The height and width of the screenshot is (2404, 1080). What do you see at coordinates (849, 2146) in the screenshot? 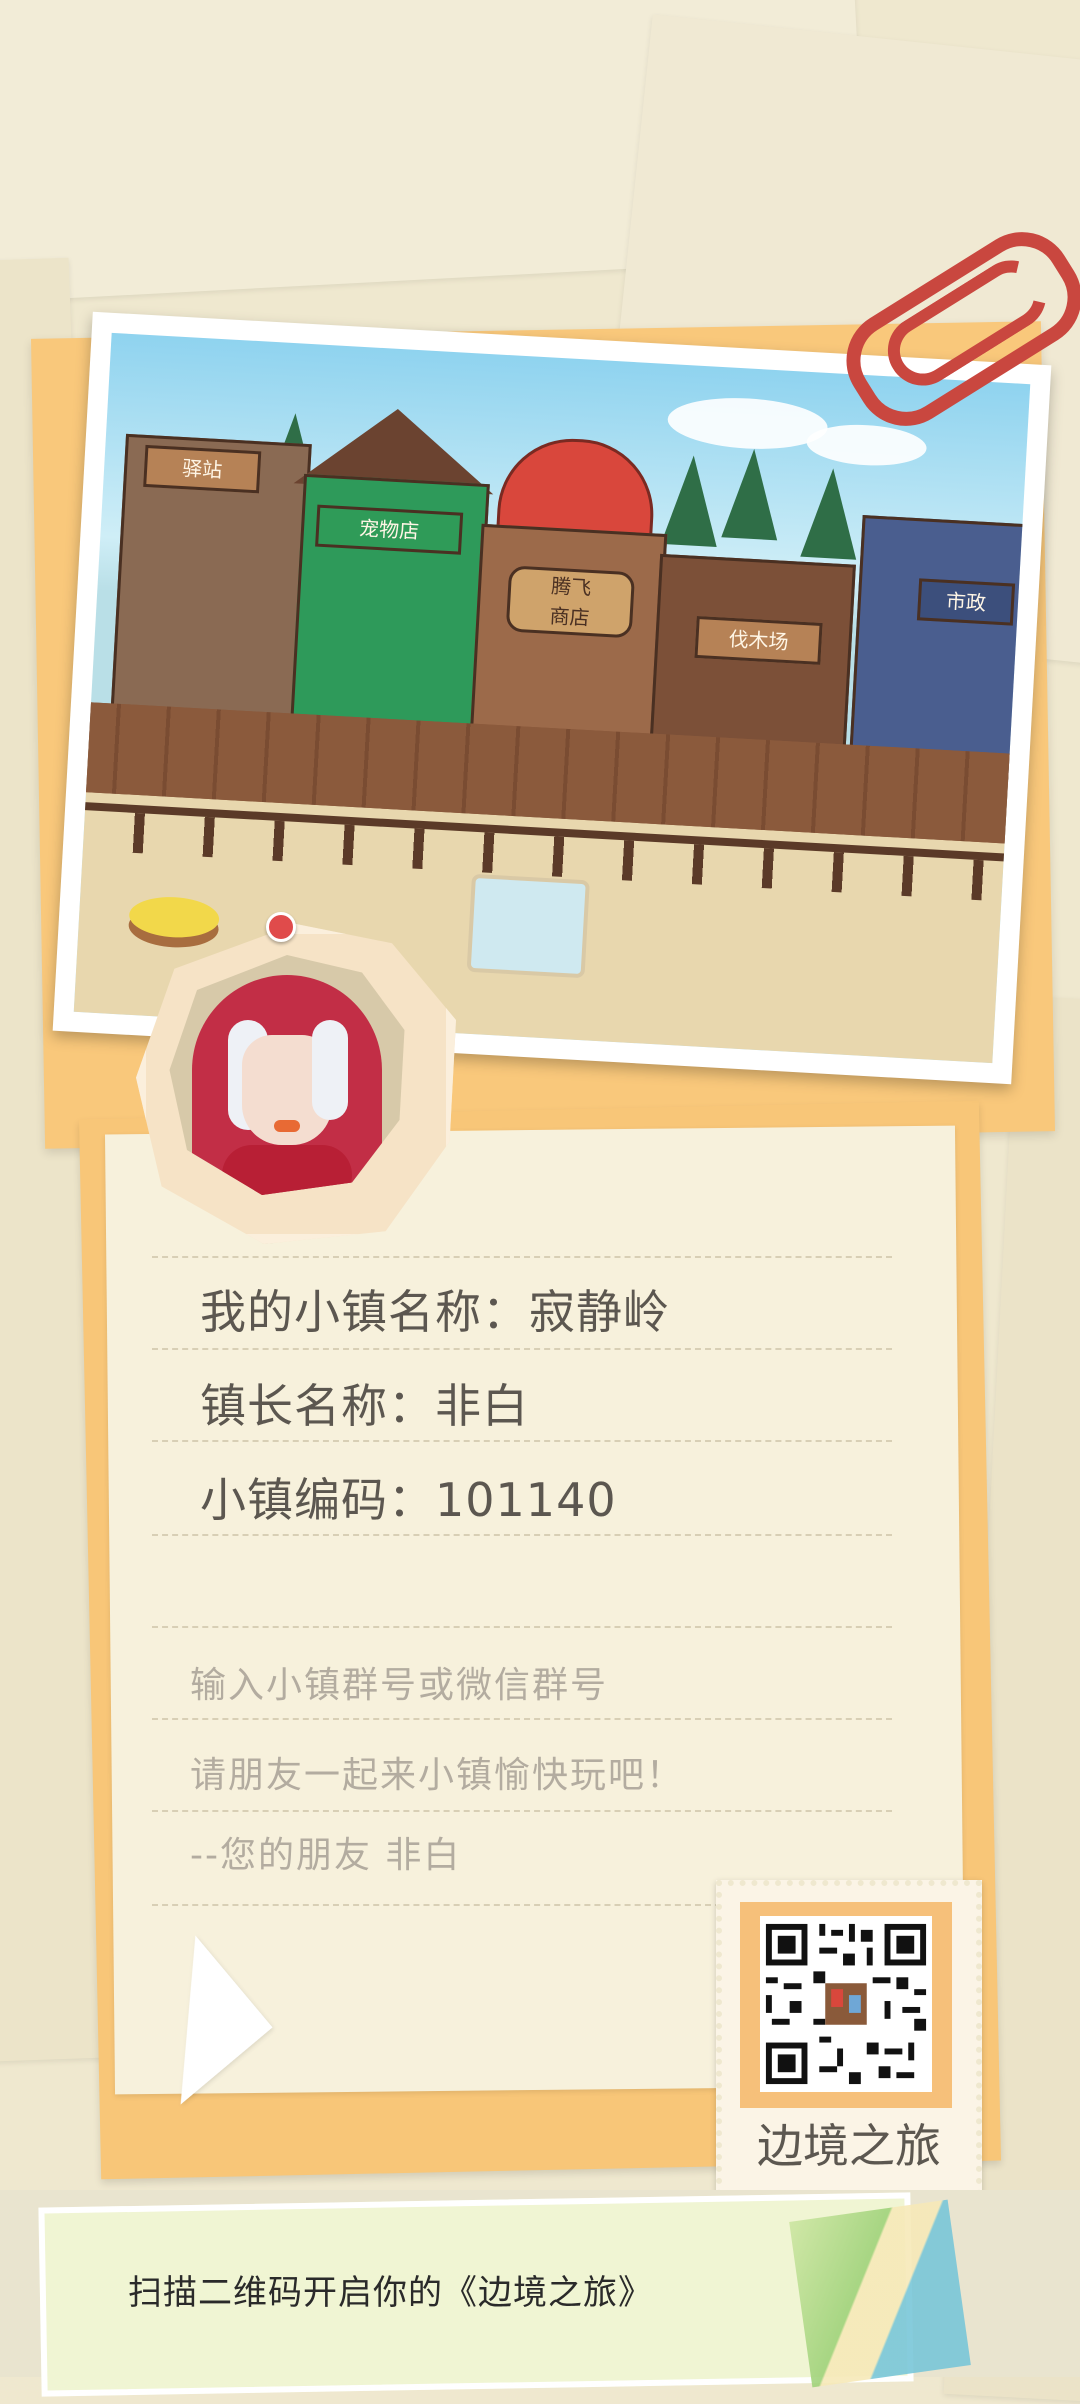
I see `stamp-title: 边境之旅` at bounding box center [849, 2146].